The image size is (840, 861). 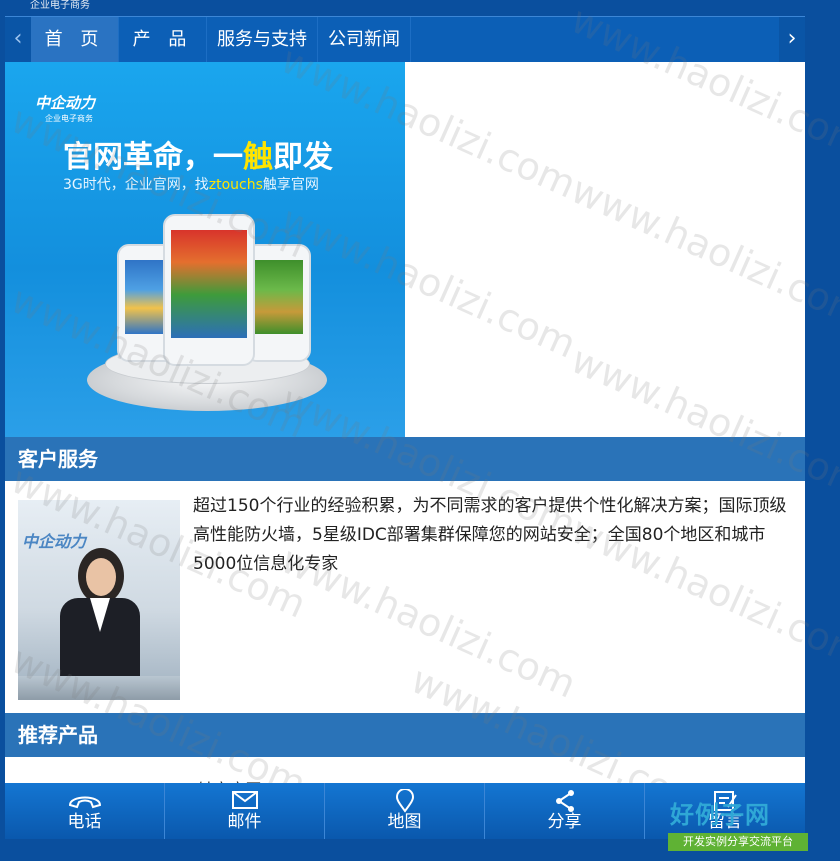 What do you see at coordinates (303, 157) in the screenshot?
I see `banner-title-post: 即发` at bounding box center [303, 157].